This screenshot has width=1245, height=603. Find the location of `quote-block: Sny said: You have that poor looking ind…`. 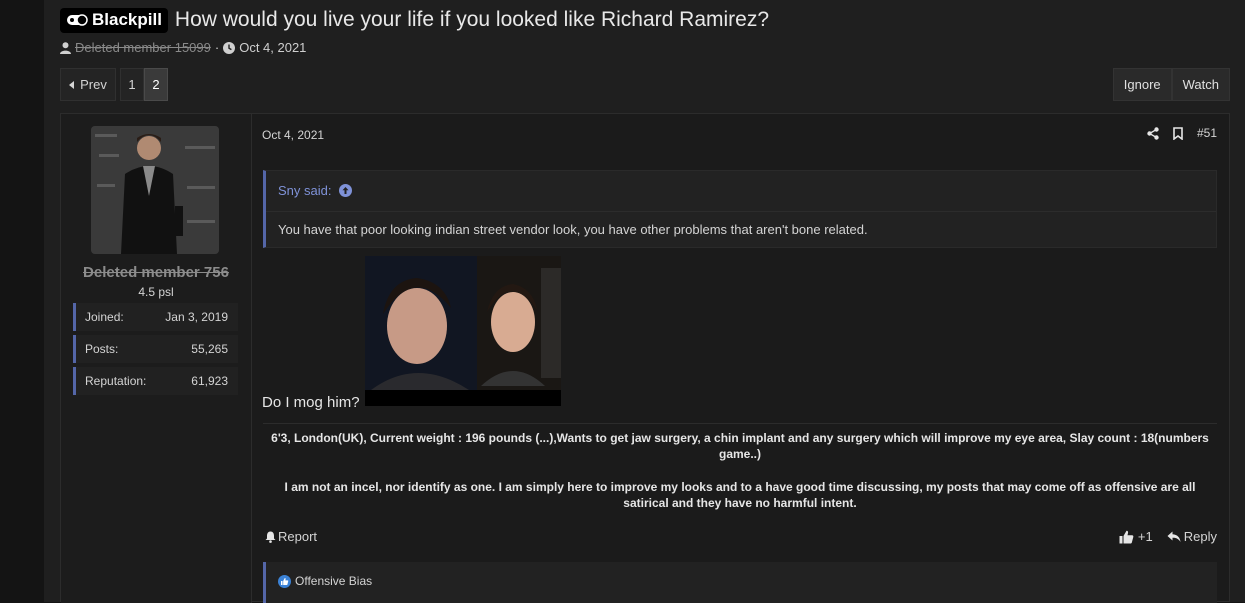

quote-block: Sny said: You have that poor looking ind… is located at coordinates (740, 209).